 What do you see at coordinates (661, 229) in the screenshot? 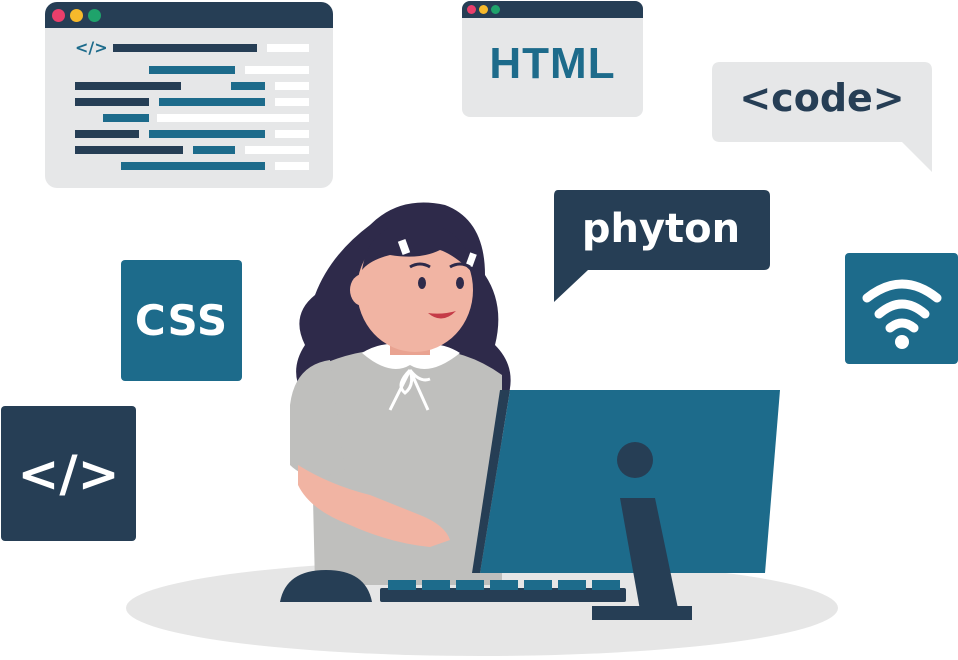
I see `phyton-bubble-label: phyton` at bounding box center [661, 229].